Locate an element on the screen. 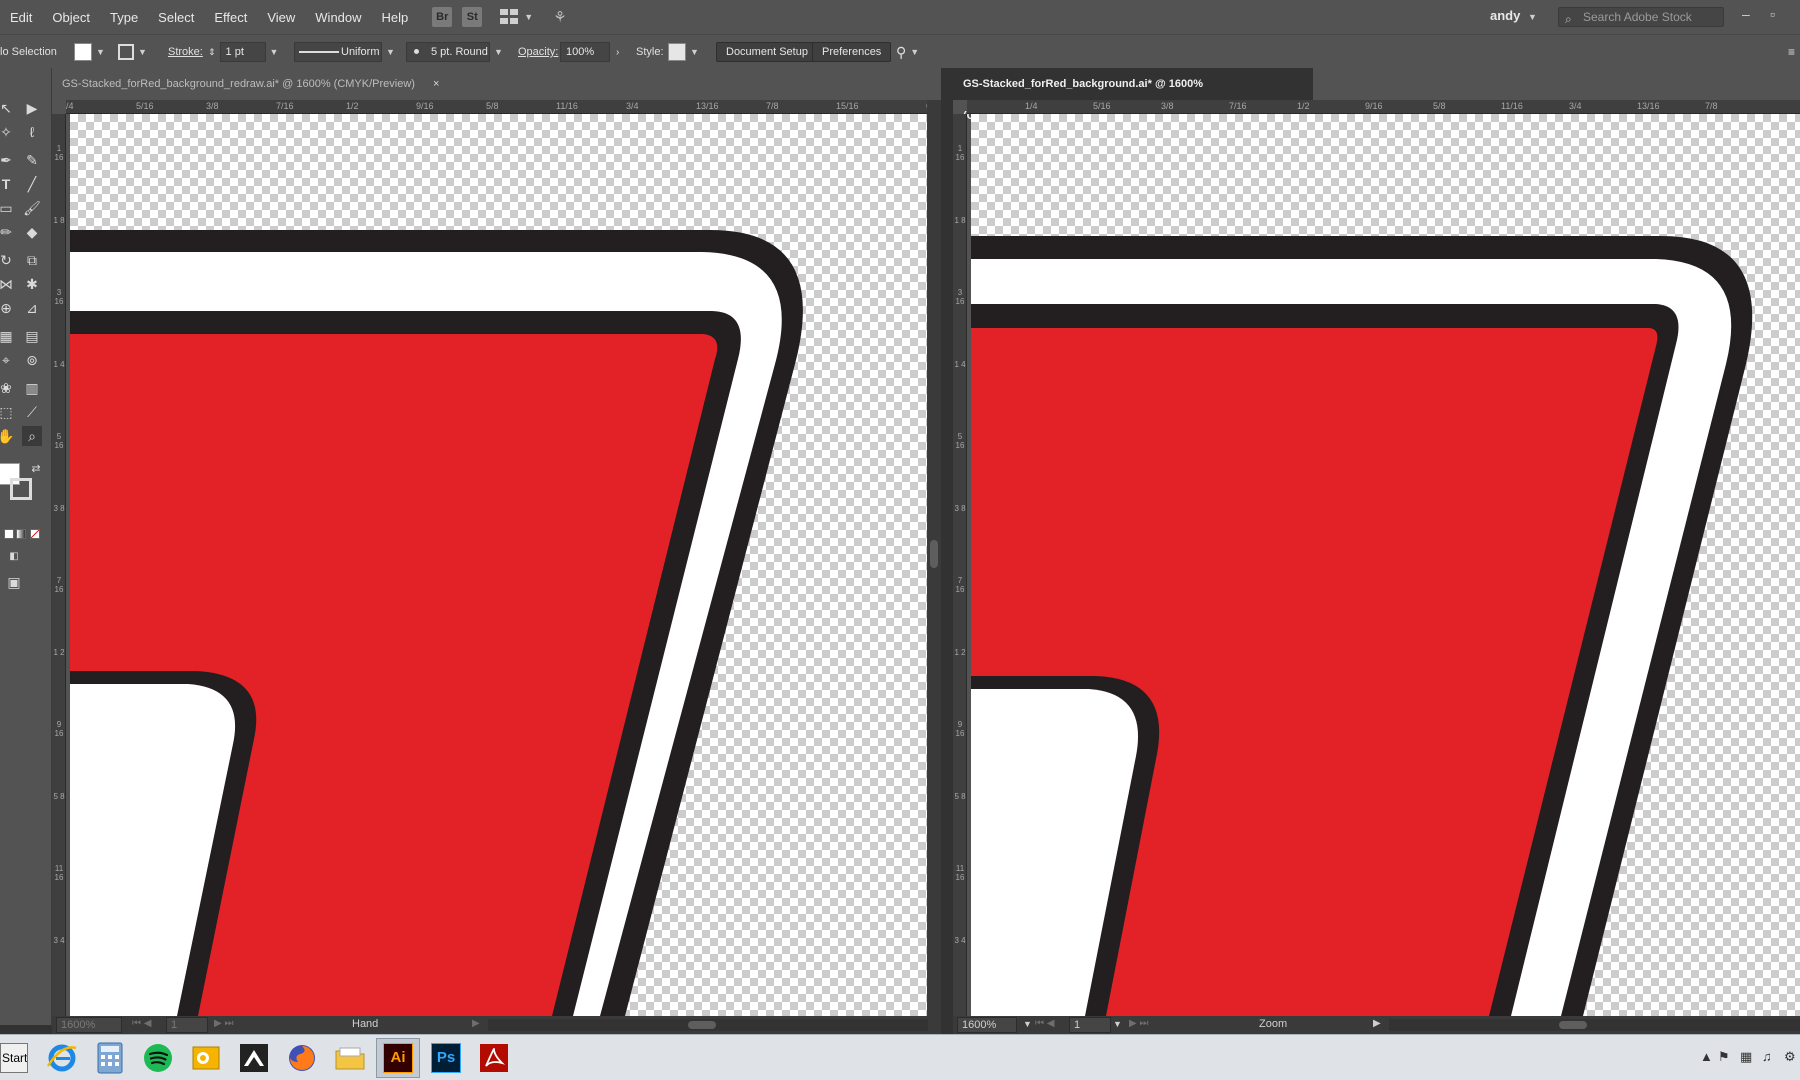  style-swatch is located at coordinates (677, 52).